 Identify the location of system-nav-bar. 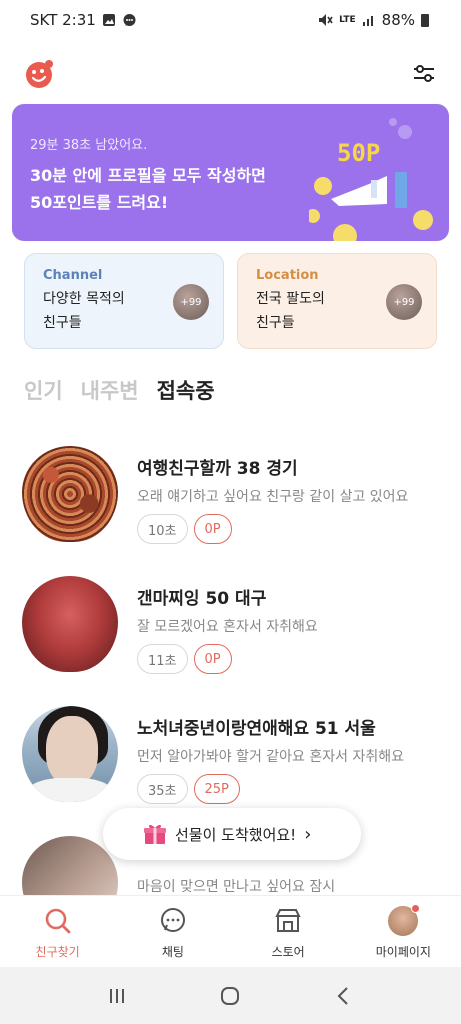
(230, 995).